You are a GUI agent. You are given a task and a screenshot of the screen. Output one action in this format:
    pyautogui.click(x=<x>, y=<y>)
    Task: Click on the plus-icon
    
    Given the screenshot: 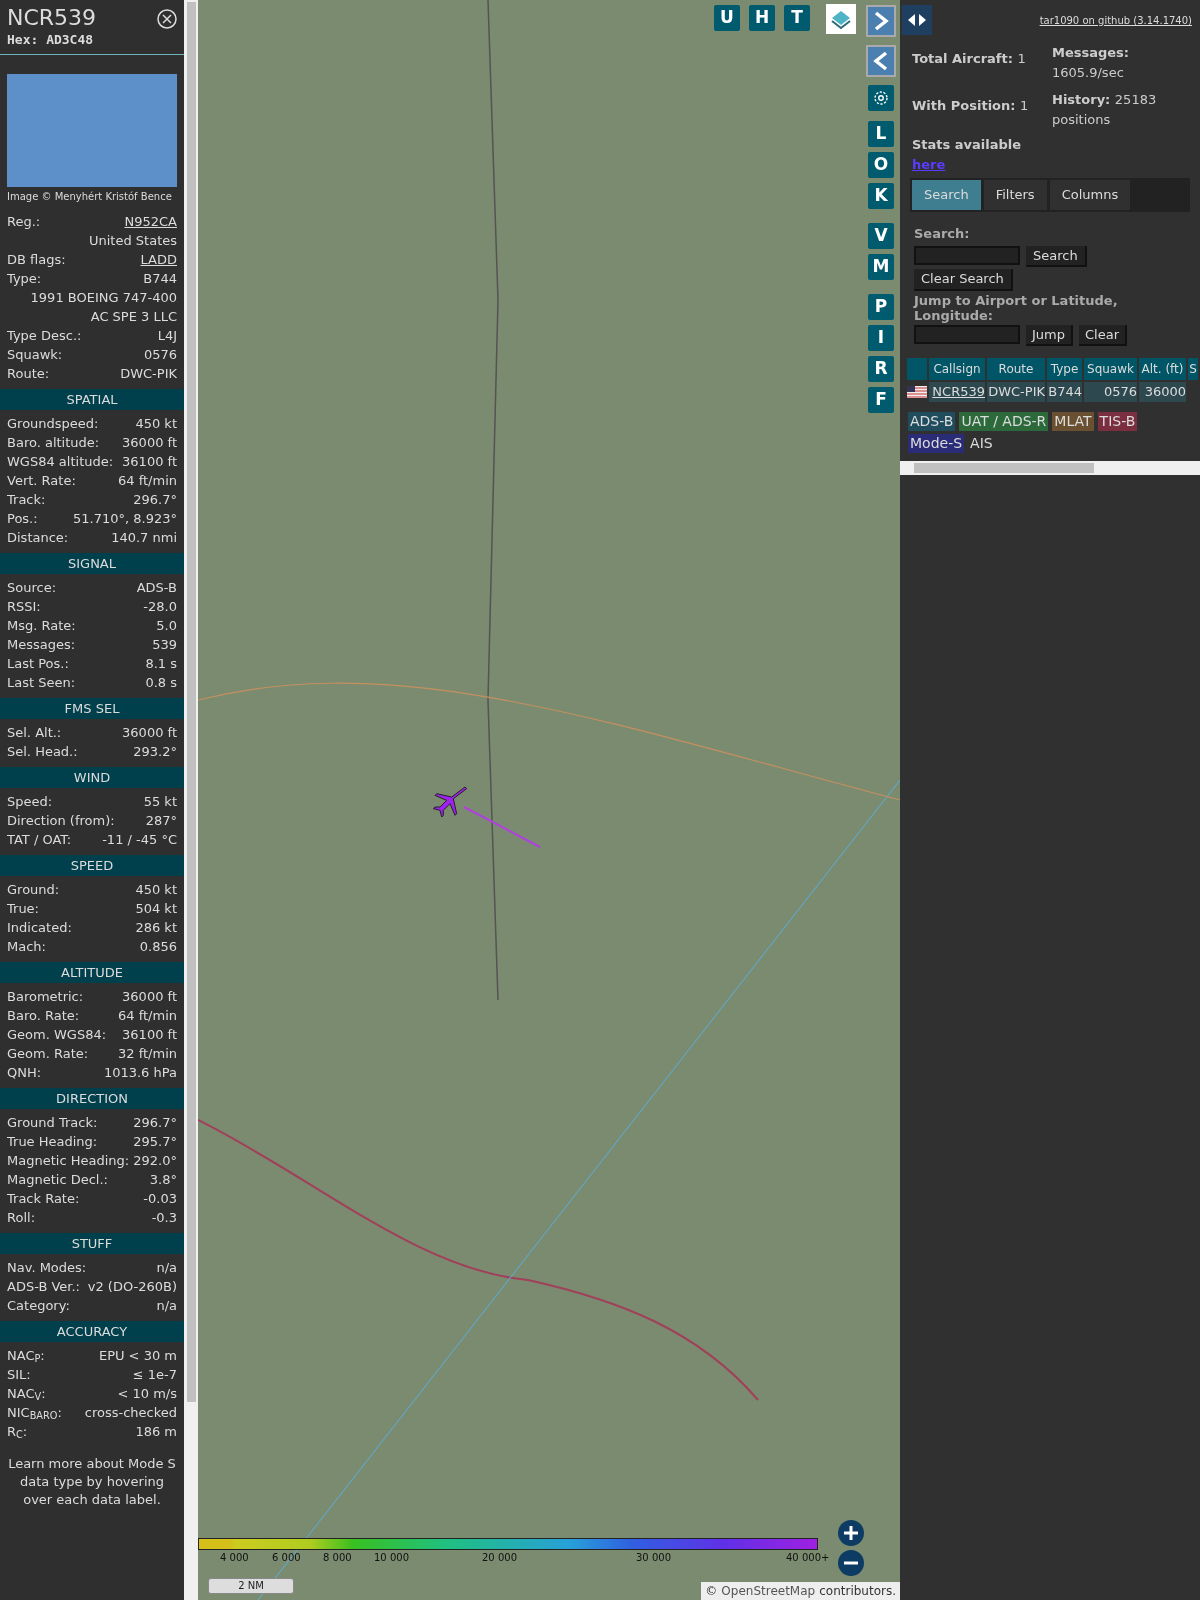 What is the action you would take?
    pyautogui.click(x=851, y=1533)
    